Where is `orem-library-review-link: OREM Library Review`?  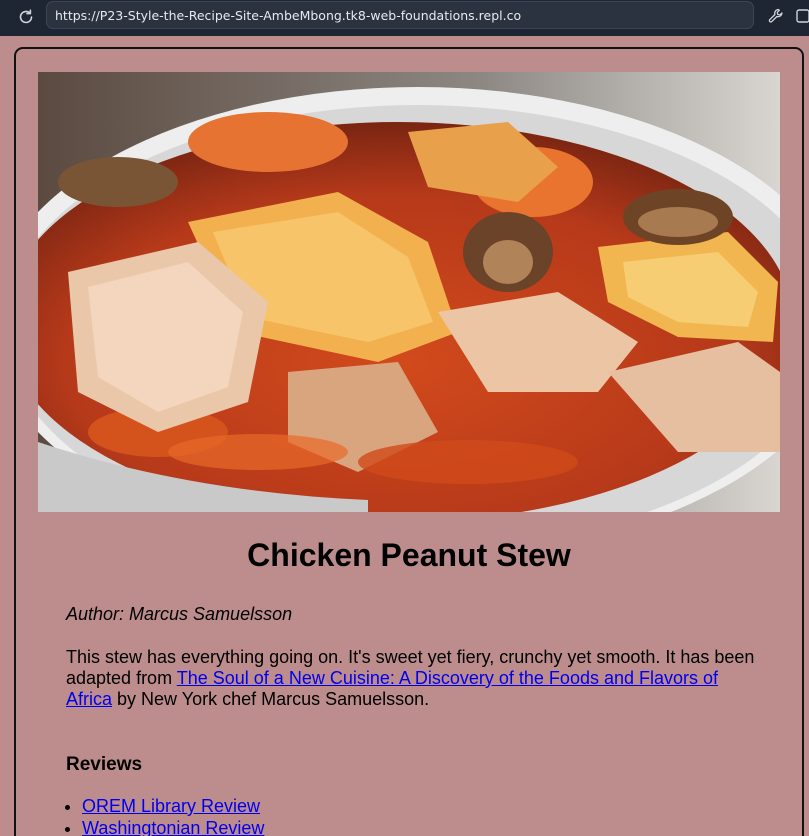 orem-library-review-link: OREM Library Review is located at coordinates (171, 806).